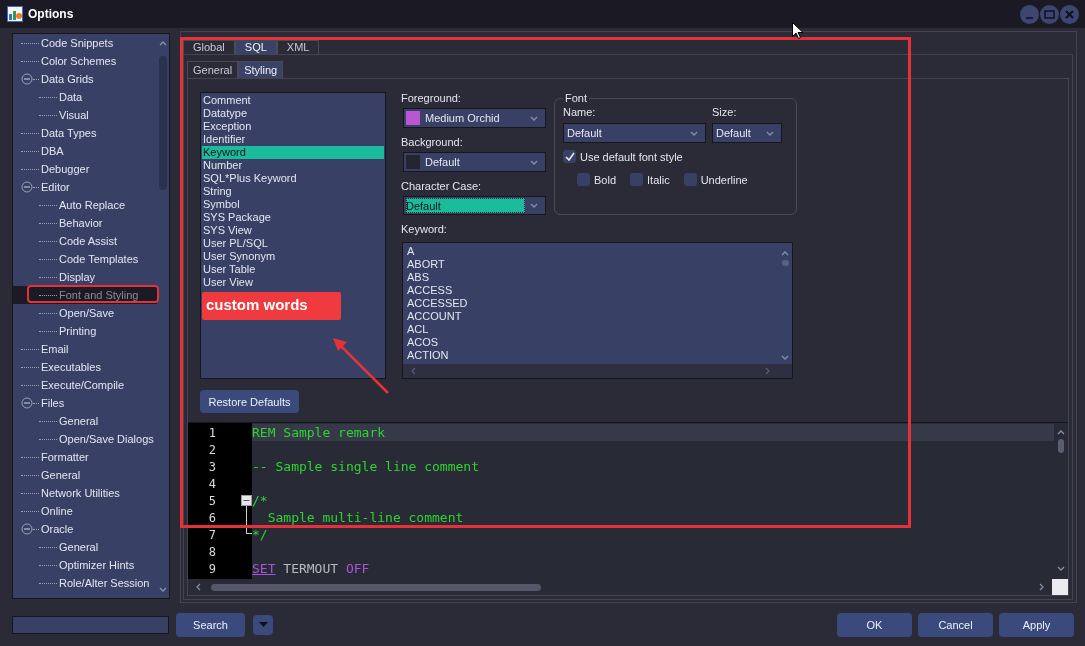  I want to click on list-item: Symbol, so click(293, 204).